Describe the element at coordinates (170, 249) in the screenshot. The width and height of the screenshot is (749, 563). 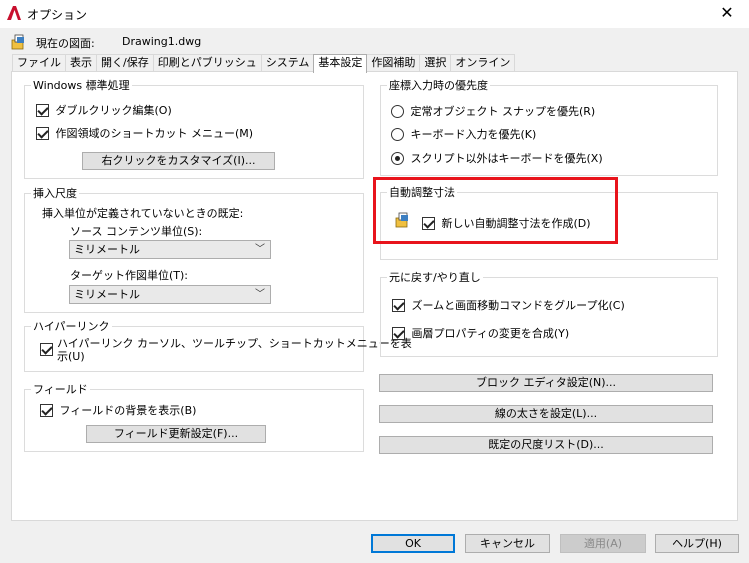
I see `source-units-select: ミリメートル ﹀` at that location.